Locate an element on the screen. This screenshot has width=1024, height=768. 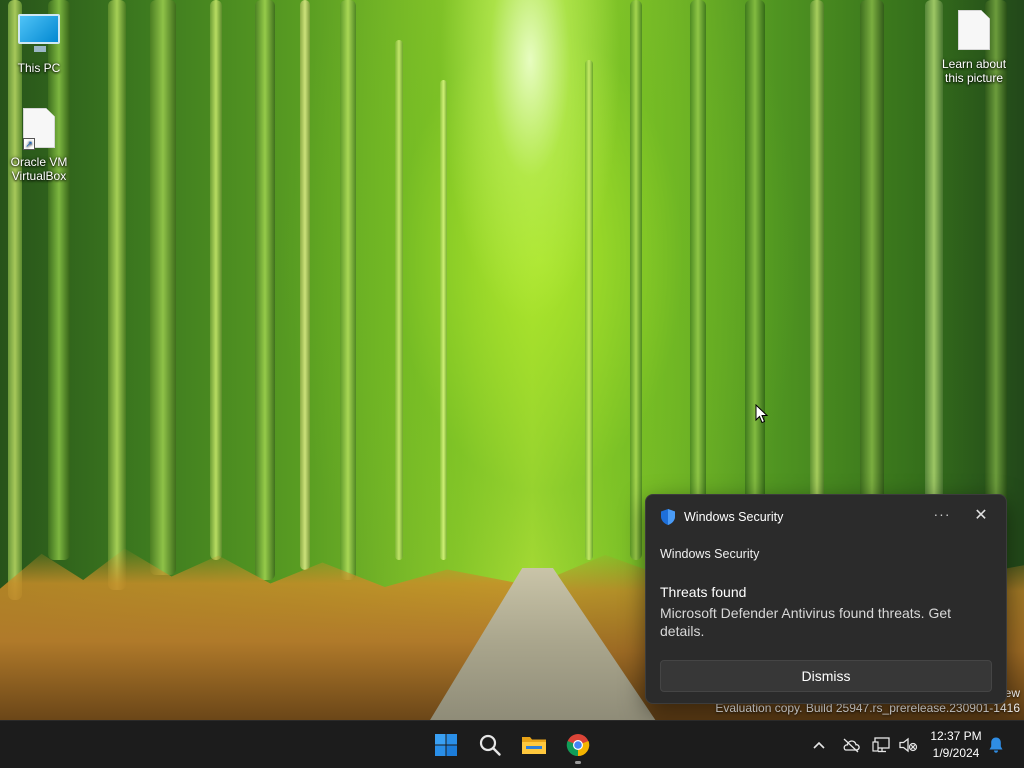
document-icon is located at coordinates (974, 32).